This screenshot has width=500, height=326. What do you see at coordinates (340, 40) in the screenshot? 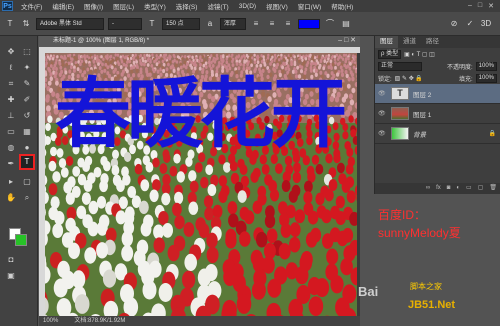
I see `doc-minimize-icon: –` at bounding box center [340, 40].